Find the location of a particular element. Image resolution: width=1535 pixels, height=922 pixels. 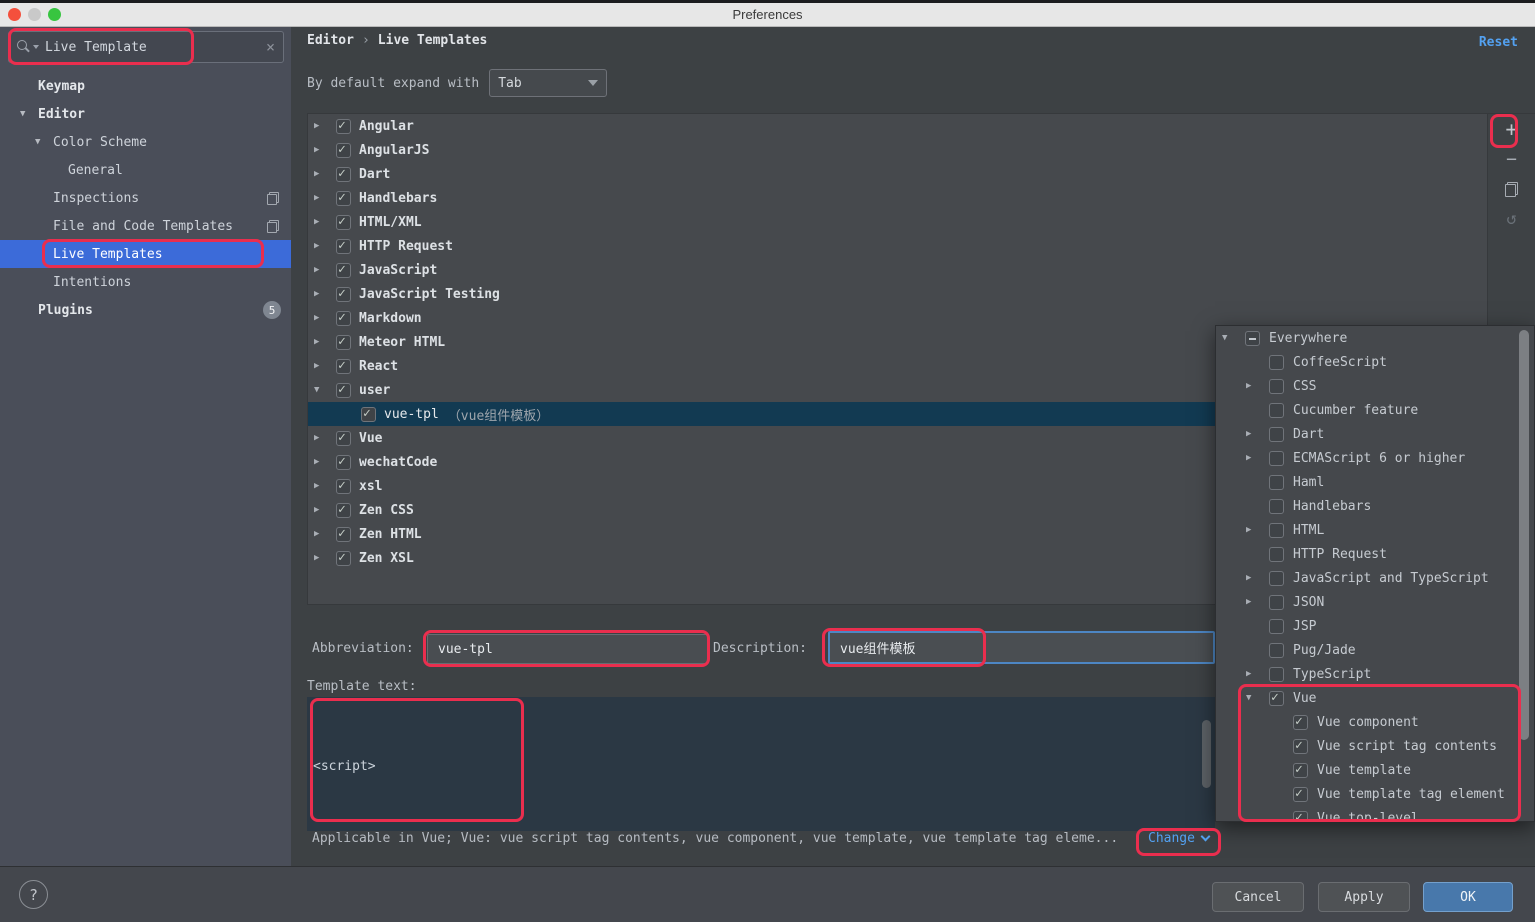

search-options-caret-icon is located at coordinates (36, 47).